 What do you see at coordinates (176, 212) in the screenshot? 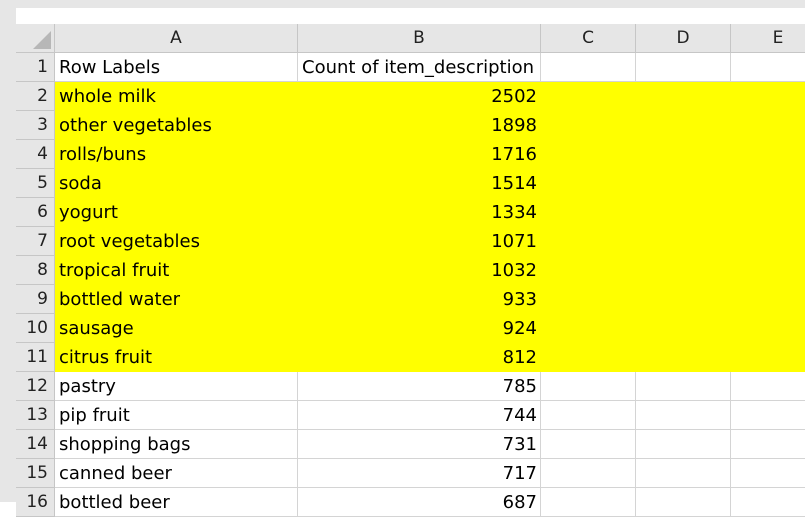
I see `item-label-cell: yogurt` at bounding box center [176, 212].